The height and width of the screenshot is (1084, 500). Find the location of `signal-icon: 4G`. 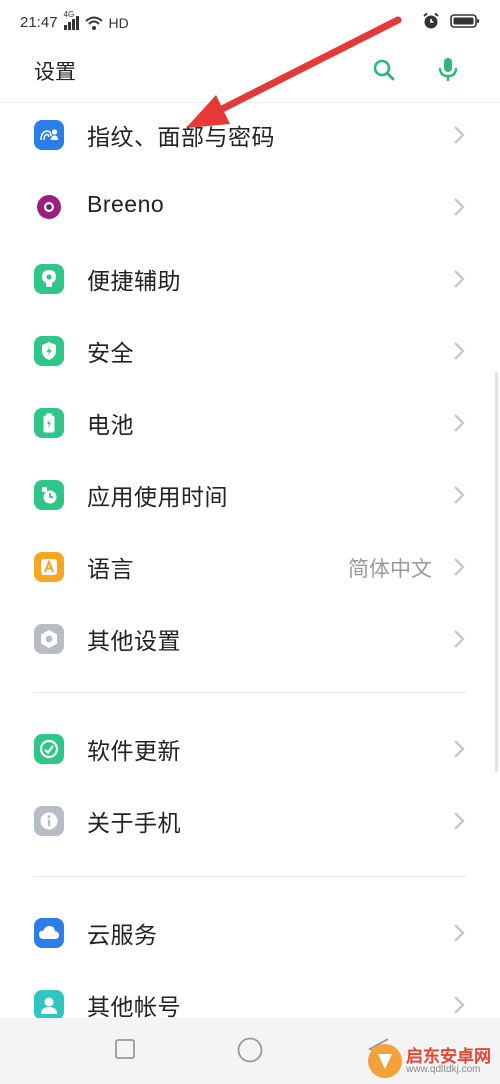

signal-icon: 4G is located at coordinates (71, 20).